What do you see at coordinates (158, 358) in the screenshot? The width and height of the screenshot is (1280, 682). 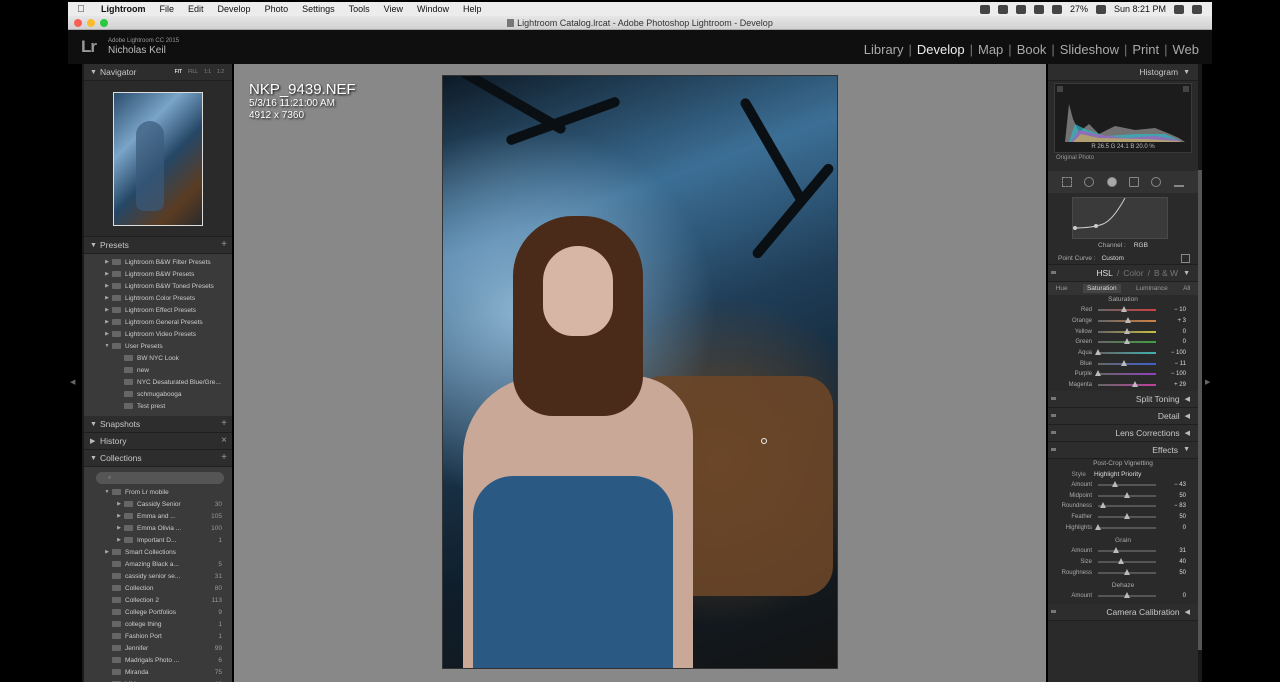 I see `list-item: BW NYC Look` at bounding box center [158, 358].